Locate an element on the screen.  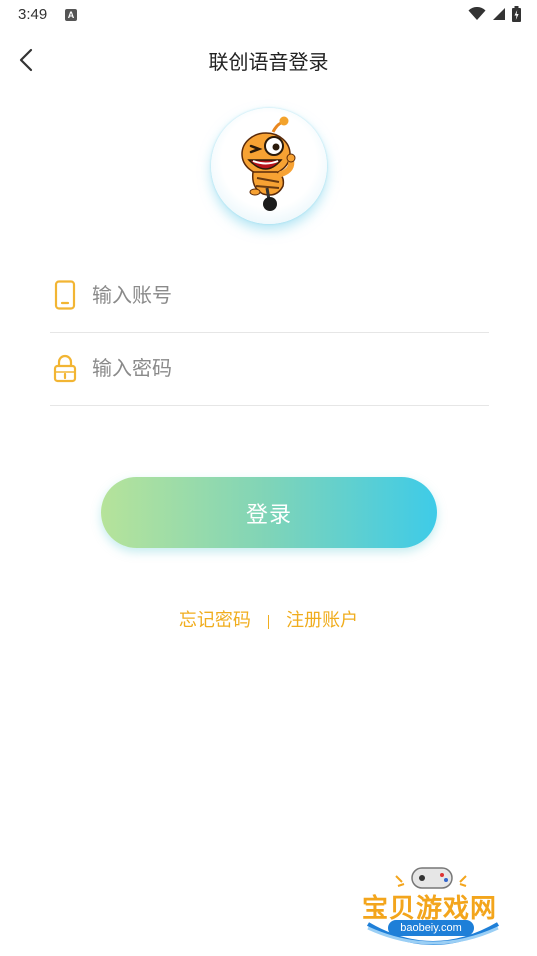
site-watermark: 宝贝游戏网 baobeiy.com is located at coordinates (433, 907).